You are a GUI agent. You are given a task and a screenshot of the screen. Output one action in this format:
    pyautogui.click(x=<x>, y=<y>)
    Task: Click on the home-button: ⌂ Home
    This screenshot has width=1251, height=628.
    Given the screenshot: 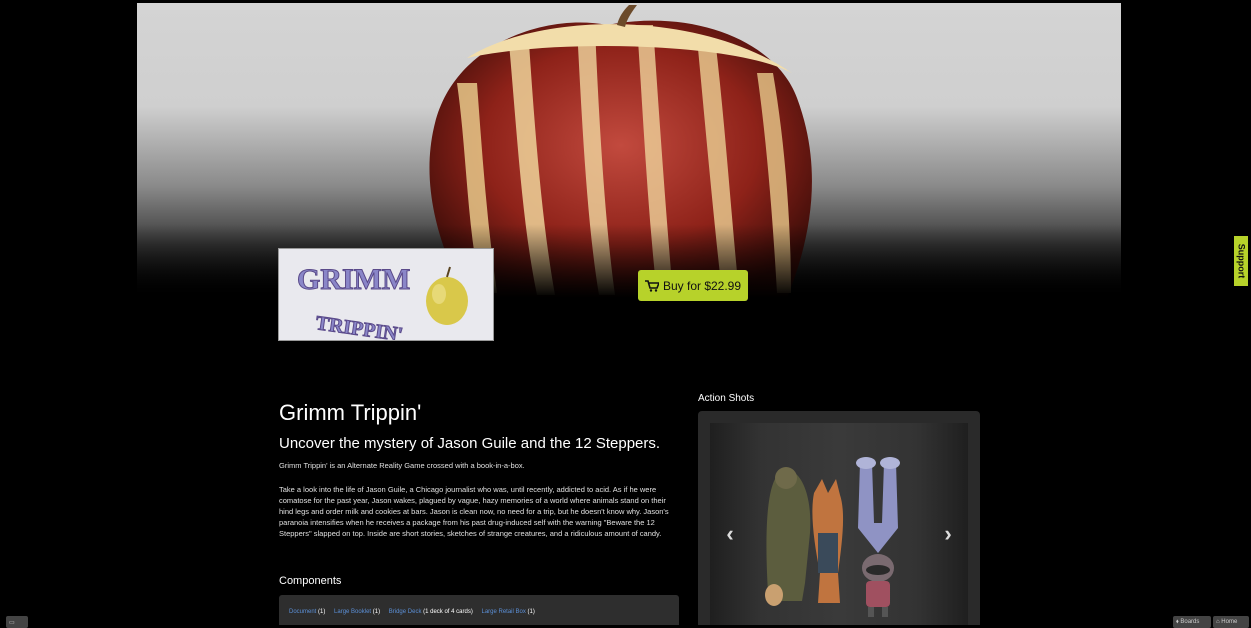 What is the action you would take?
    pyautogui.click(x=1231, y=622)
    